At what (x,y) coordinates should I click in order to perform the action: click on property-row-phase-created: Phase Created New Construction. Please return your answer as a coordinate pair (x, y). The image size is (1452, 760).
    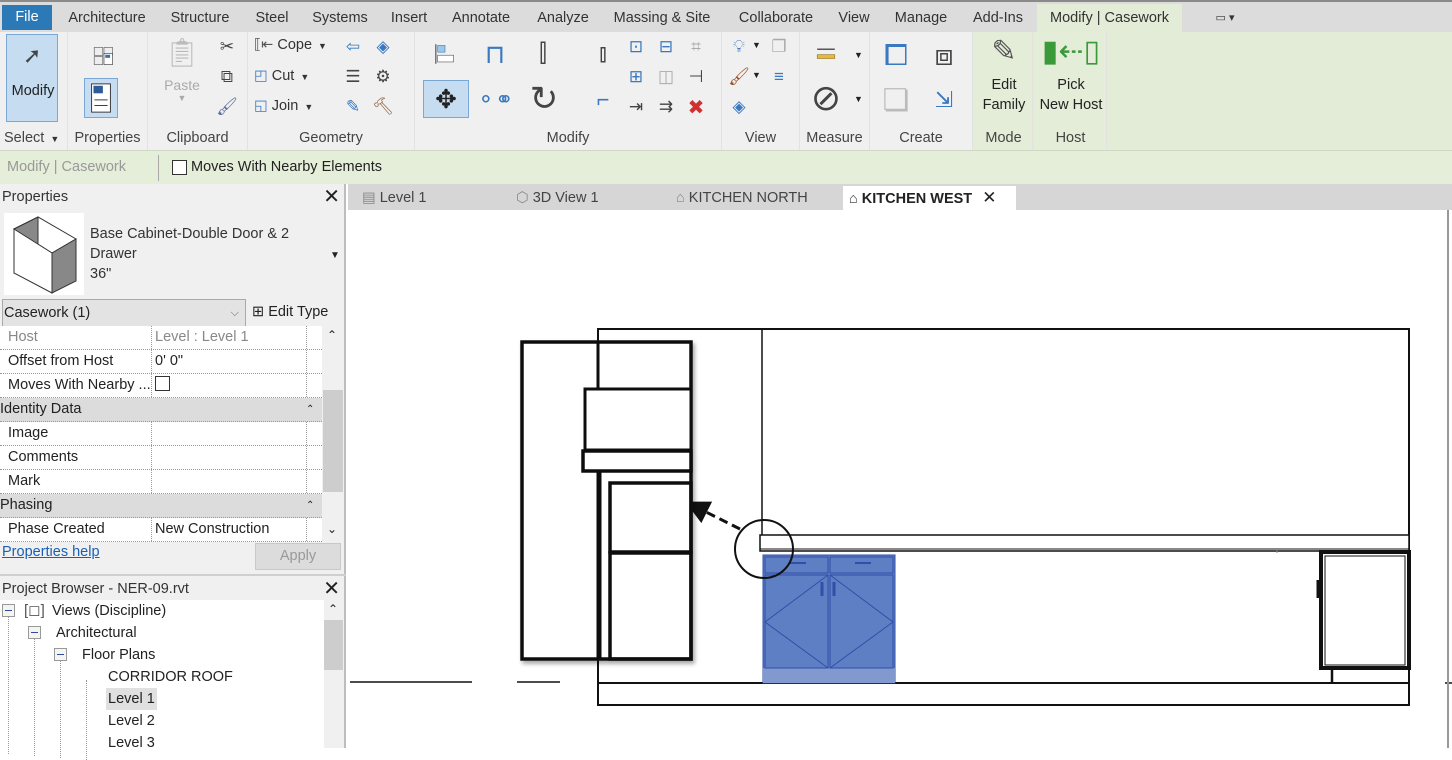
    Looking at the image, I should click on (161, 530).